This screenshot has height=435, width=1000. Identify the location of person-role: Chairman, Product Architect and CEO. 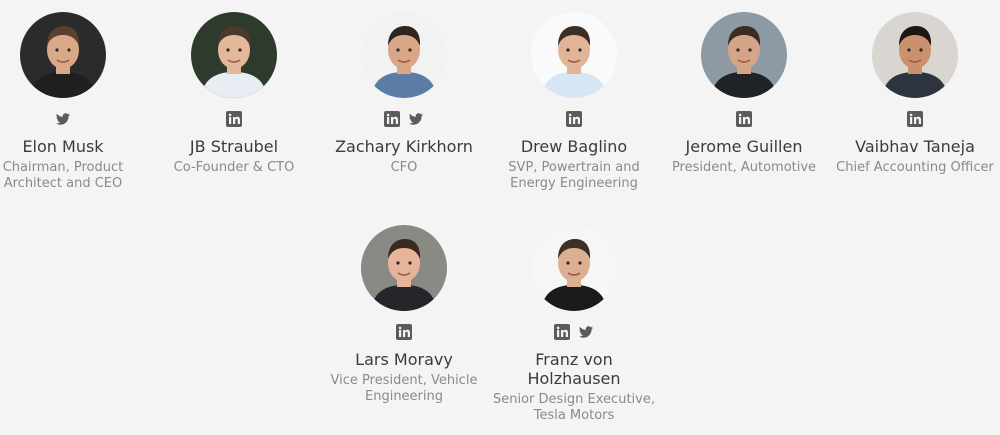
(63, 175).